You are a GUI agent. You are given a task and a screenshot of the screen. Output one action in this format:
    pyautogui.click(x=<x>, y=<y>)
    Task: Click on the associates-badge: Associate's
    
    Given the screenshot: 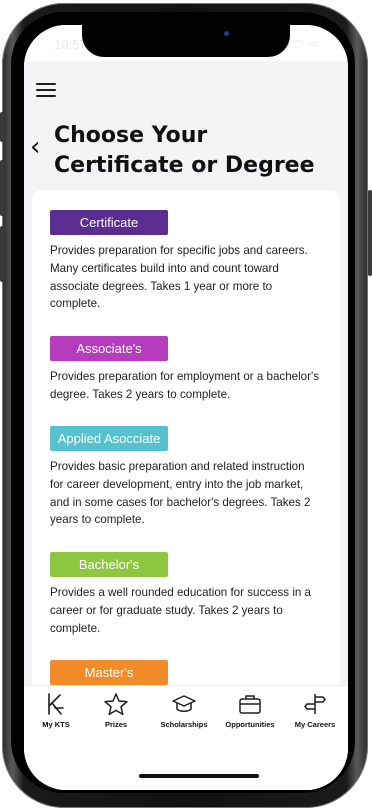 What is the action you would take?
    pyautogui.click(x=109, y=348)
    